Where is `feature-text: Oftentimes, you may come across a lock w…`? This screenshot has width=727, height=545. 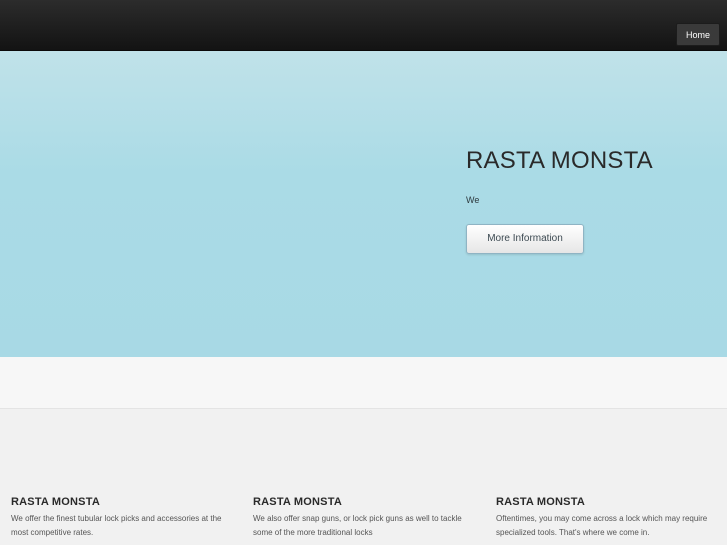 feature-text: Oftentimes, you may come across a lock w… is located at coordinates (602, 525).